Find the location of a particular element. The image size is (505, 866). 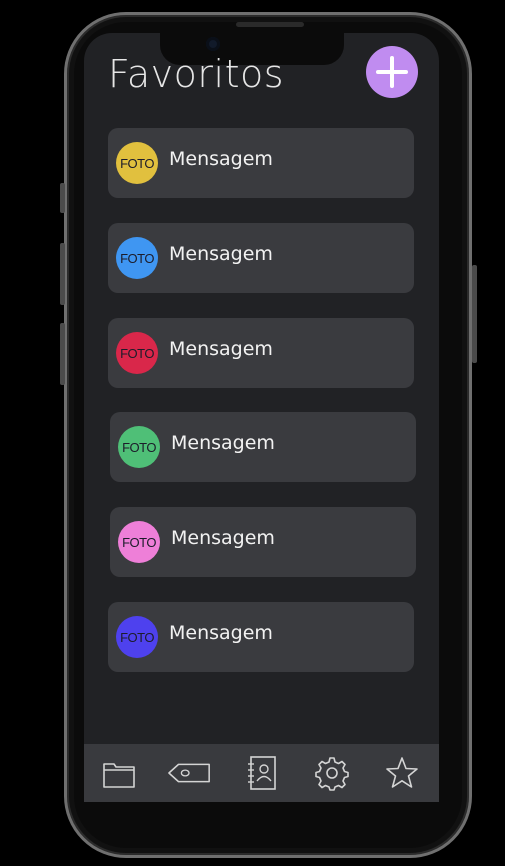

plus-icon is located at coordinates (392, 72).